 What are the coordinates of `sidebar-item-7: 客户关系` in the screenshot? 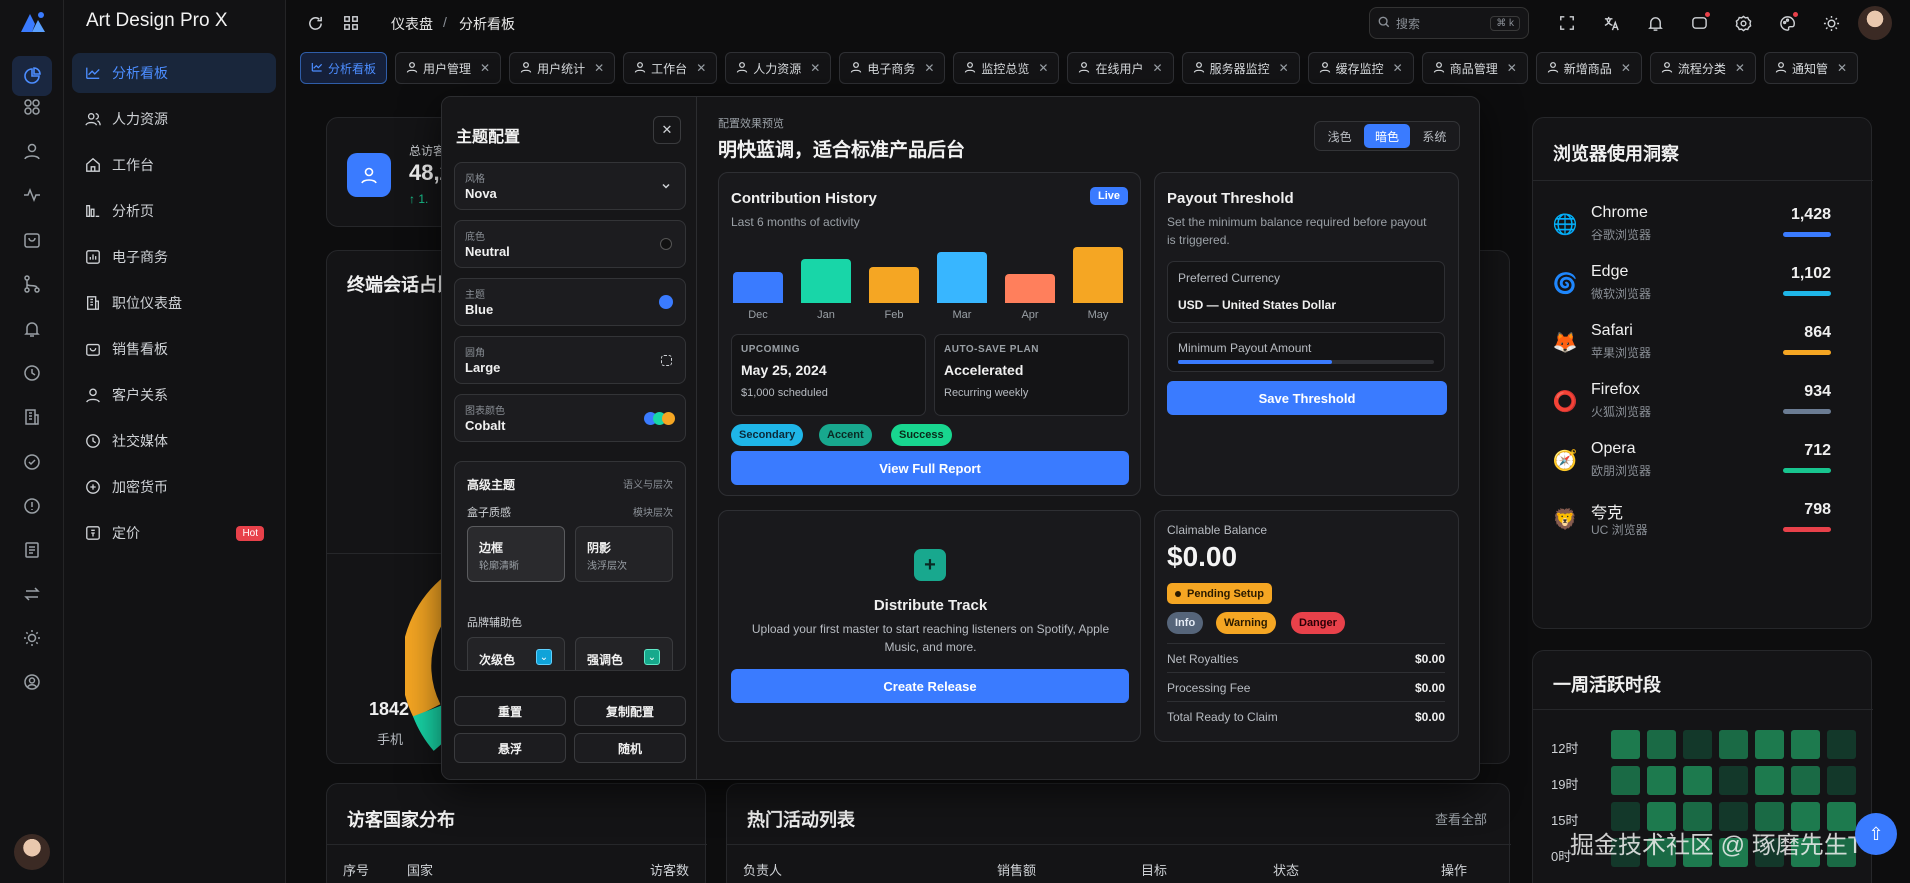 It's located at (174, 395).